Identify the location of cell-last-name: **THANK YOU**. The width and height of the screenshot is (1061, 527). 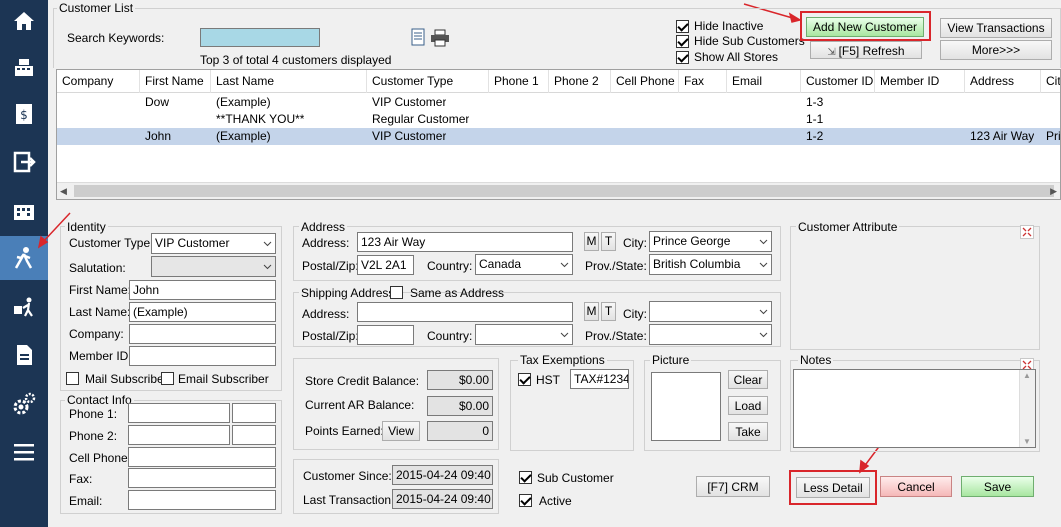
(260, 119).